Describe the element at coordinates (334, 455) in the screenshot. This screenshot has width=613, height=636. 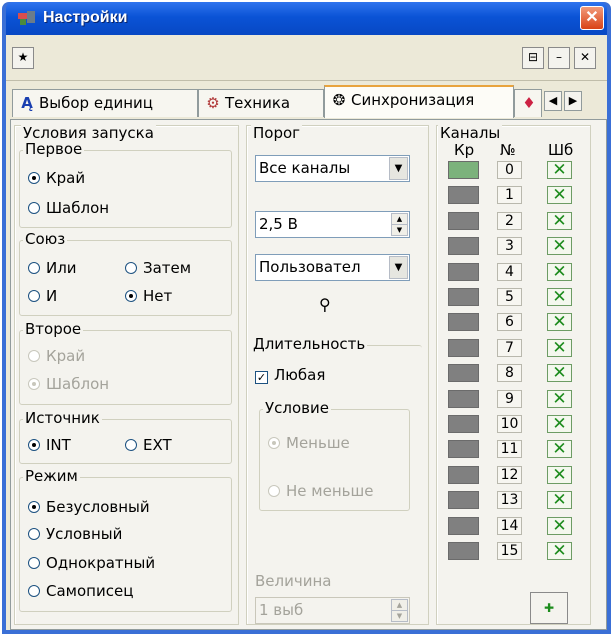
I see `condition-group: Условие Меньше Не меньше` at that location.